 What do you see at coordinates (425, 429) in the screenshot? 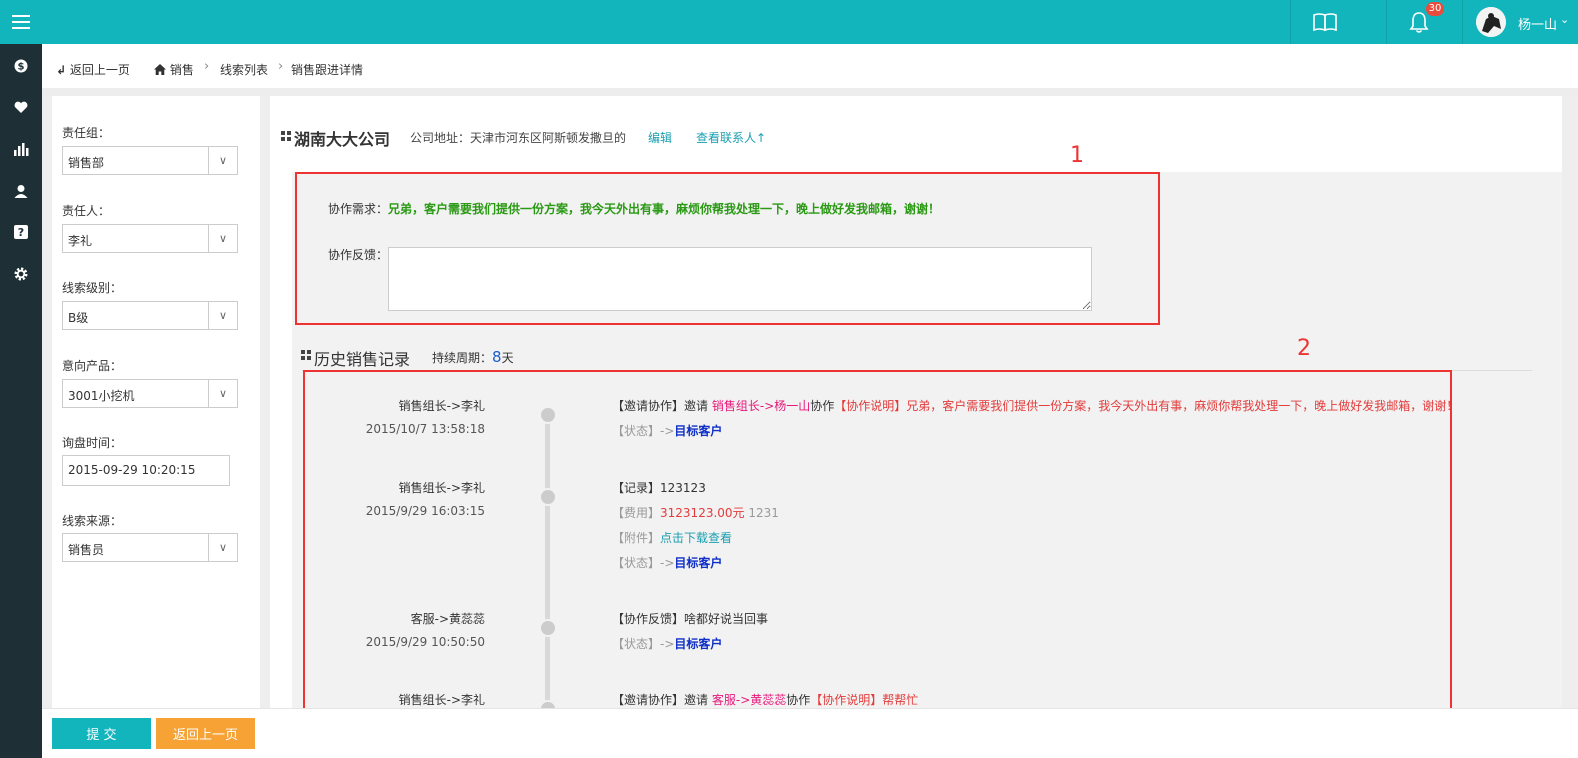
I see `event-time: 2015/10/7 13:58:18` at bounding box center [425, 429].